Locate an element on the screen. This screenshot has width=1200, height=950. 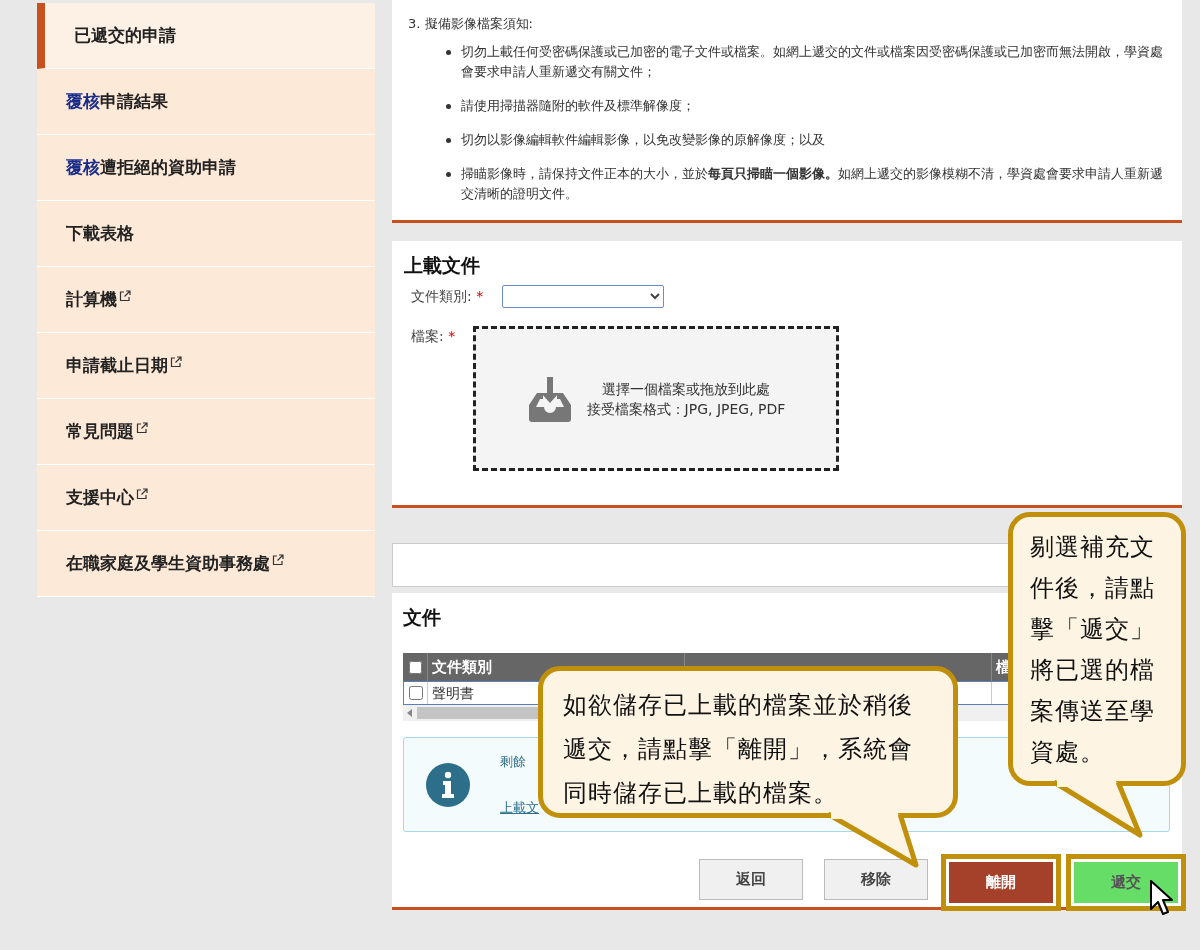
drop-zone-text: 選擇一個檔案或拖放到此處 is located at coordinates (686, 389).